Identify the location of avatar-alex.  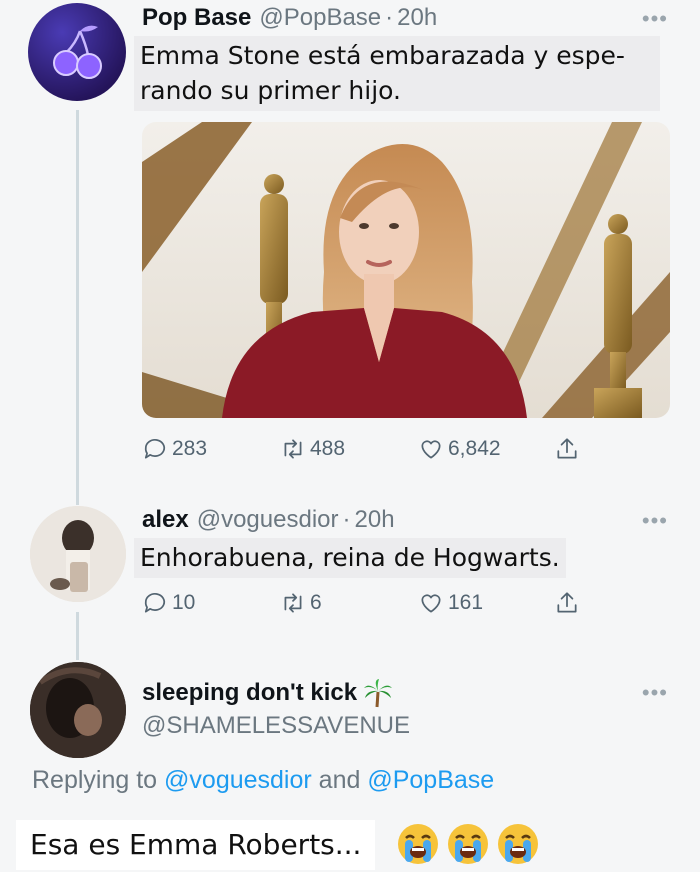
(78, 554).